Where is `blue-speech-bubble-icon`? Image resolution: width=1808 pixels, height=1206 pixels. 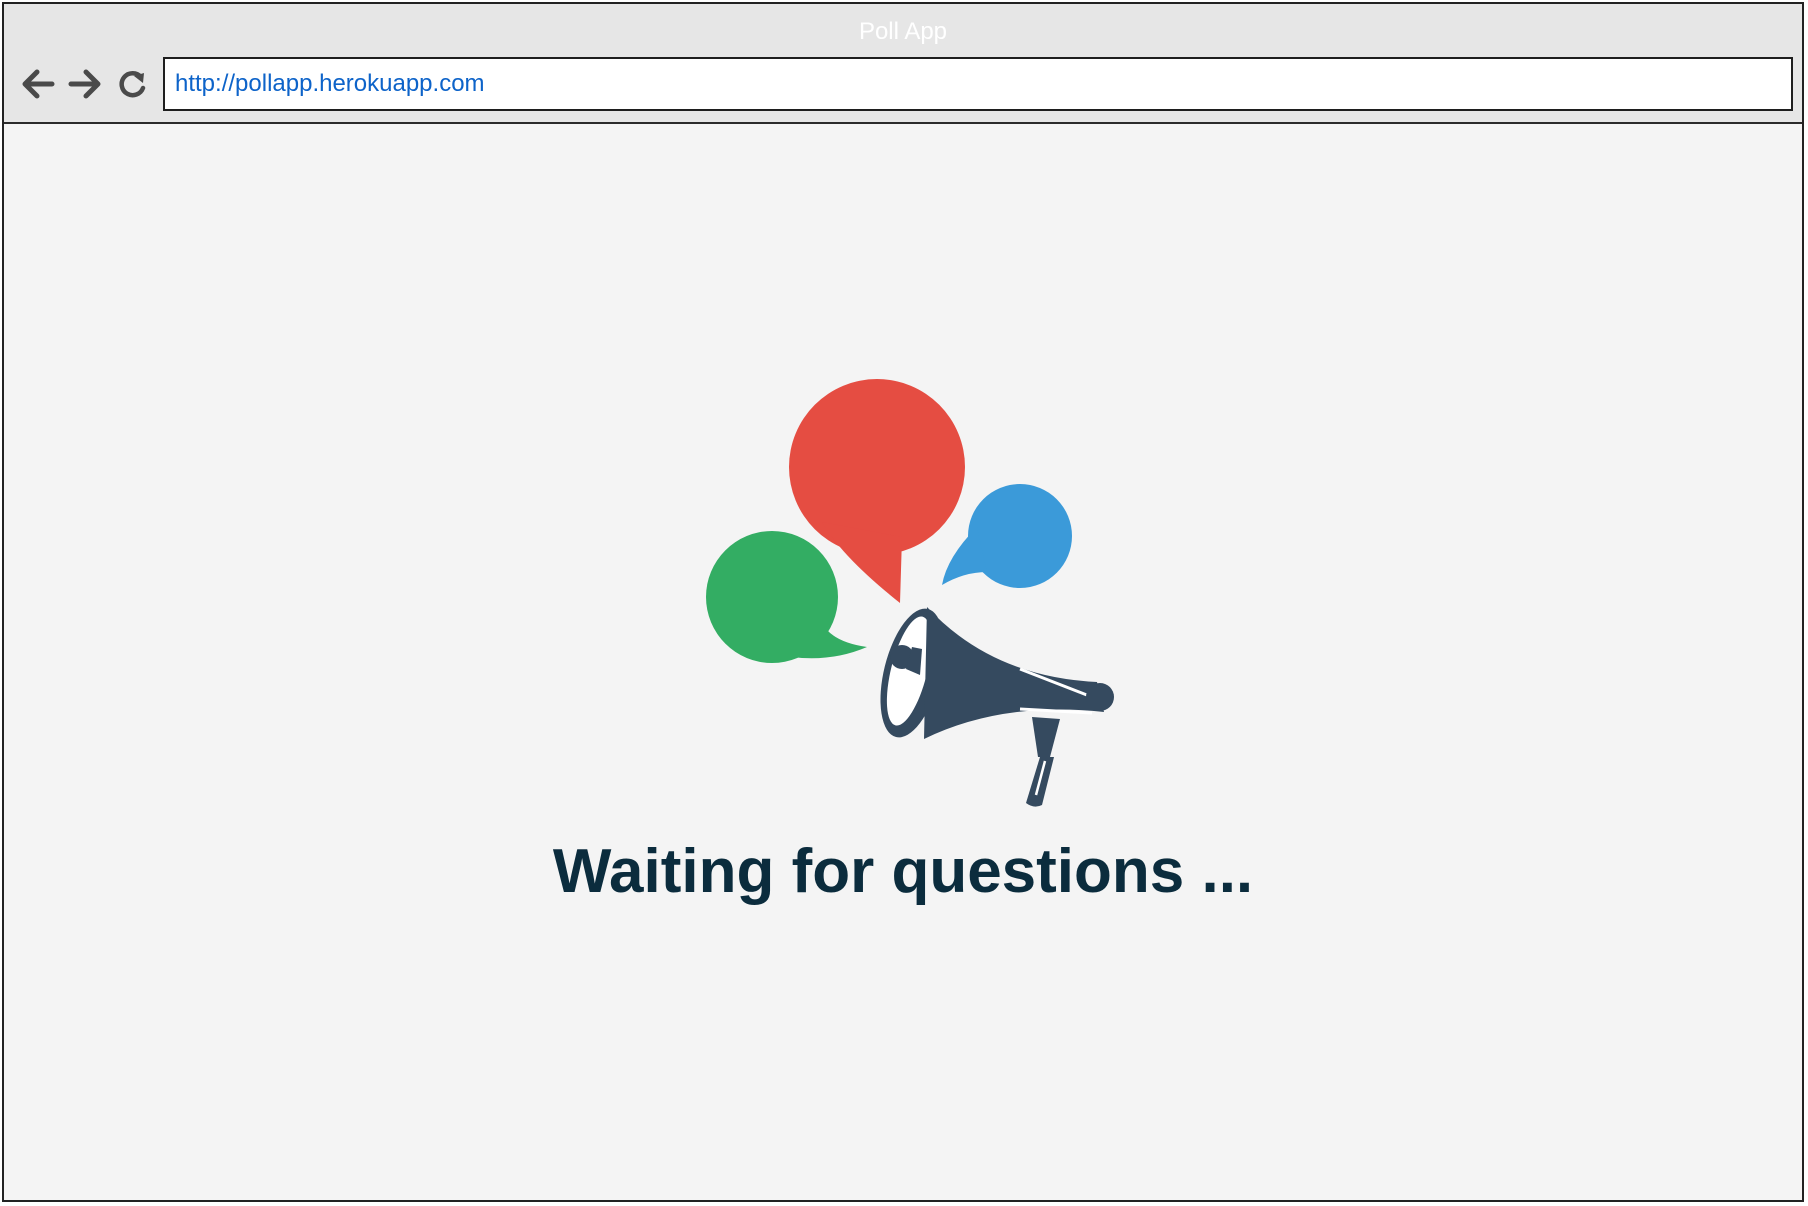 blue-speech-bubble-icon is located at coordinates (1007, 536).